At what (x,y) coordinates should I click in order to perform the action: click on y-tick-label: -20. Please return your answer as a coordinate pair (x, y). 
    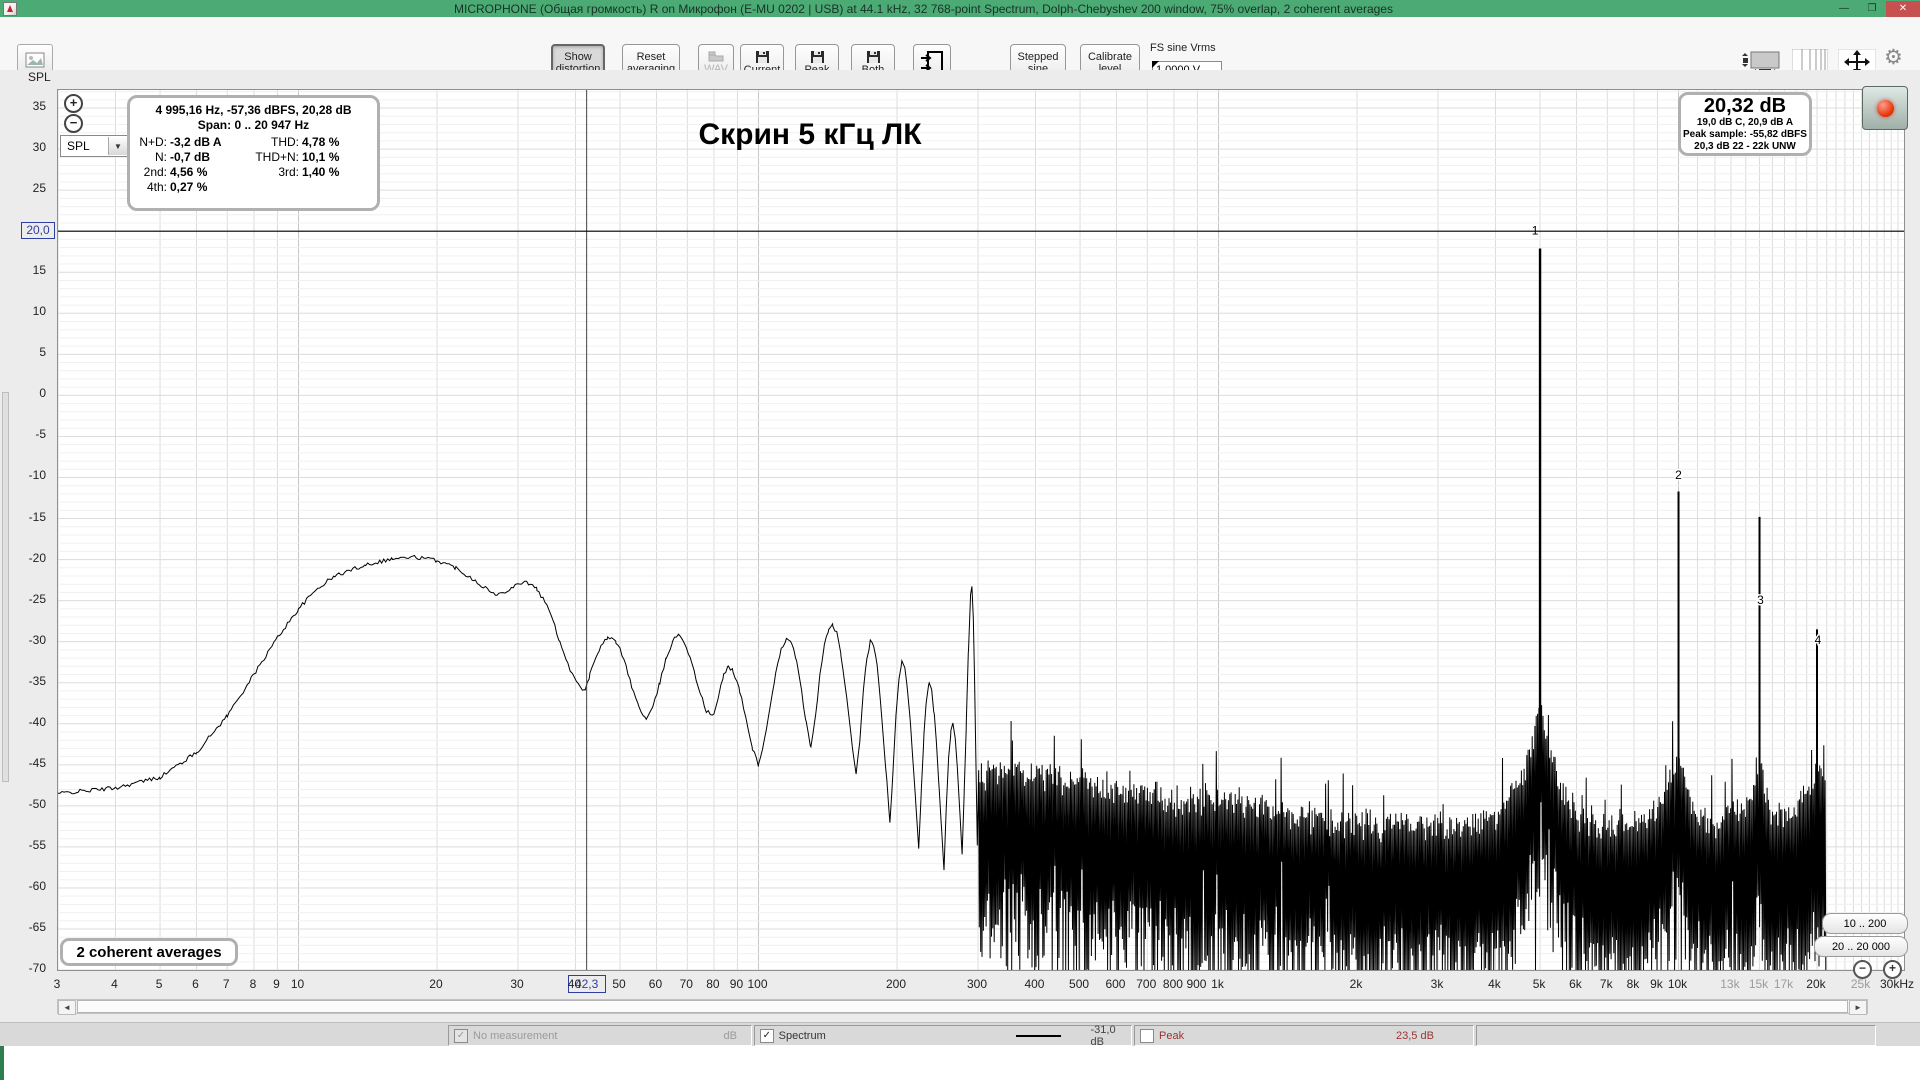
    Looking at the image, I should click on (37, 557).